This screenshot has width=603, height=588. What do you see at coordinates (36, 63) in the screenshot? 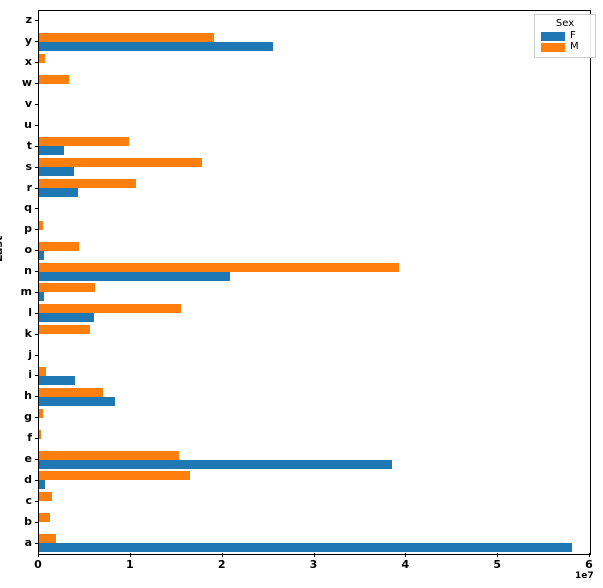
I see `y-tick-mark-x` at bounding box center [36, 63].